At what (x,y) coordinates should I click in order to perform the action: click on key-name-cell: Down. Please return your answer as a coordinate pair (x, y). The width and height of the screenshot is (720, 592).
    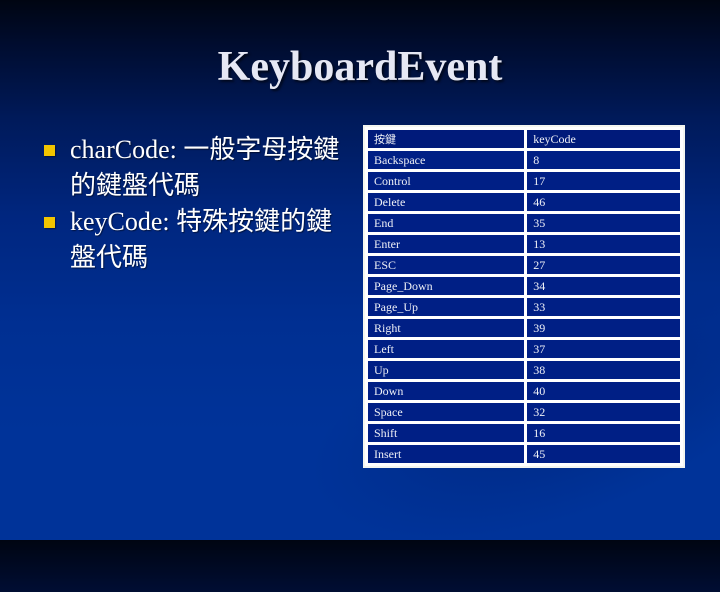
    Looking at the image, I should click on (446, 391).